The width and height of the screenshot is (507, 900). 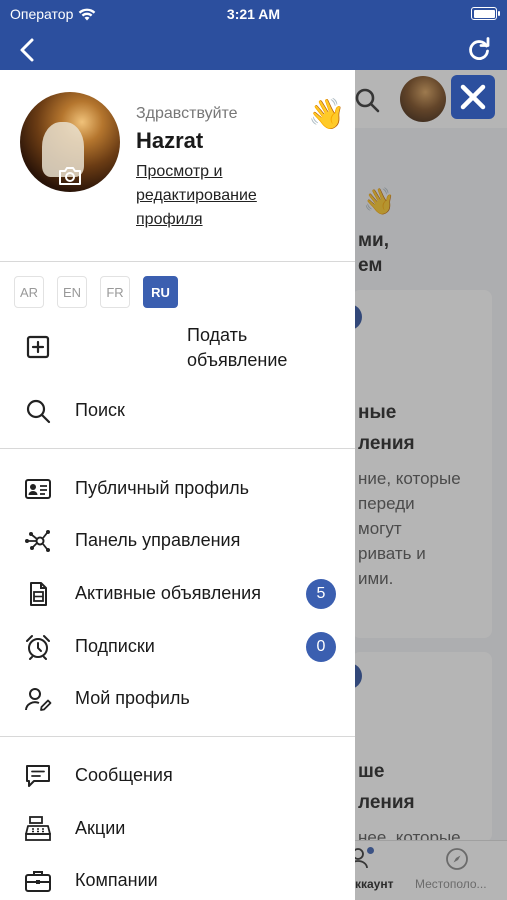 I want to click on count-badge: 0, so click(x=321, y=647).